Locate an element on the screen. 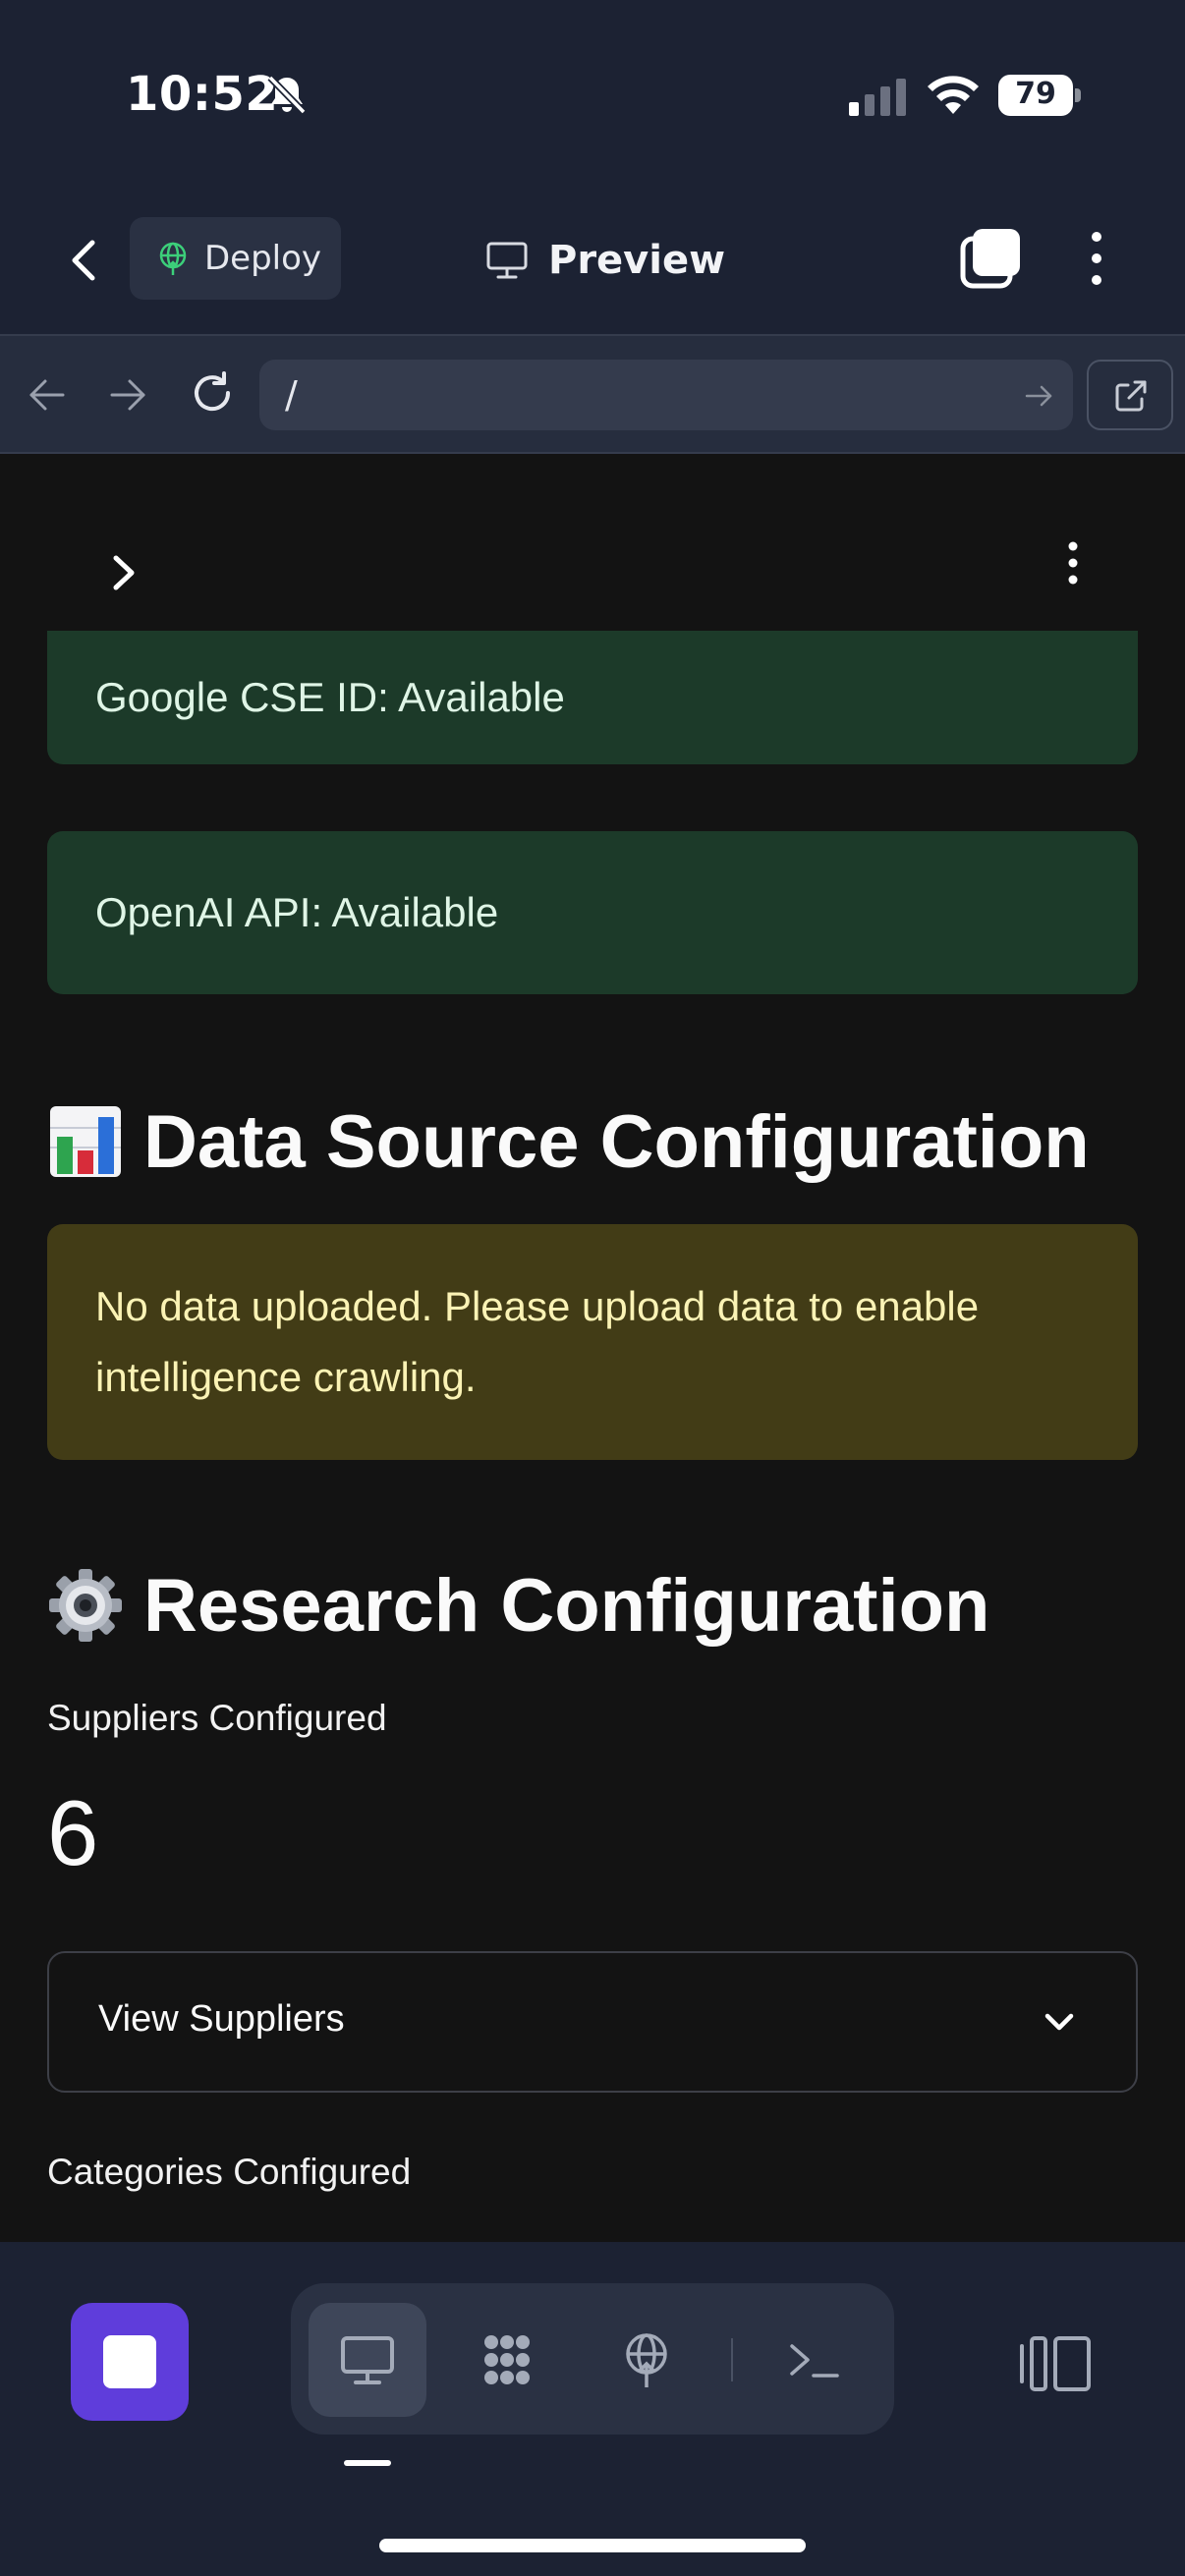  status-time: 10:52 is located at coordinates (202, 94).